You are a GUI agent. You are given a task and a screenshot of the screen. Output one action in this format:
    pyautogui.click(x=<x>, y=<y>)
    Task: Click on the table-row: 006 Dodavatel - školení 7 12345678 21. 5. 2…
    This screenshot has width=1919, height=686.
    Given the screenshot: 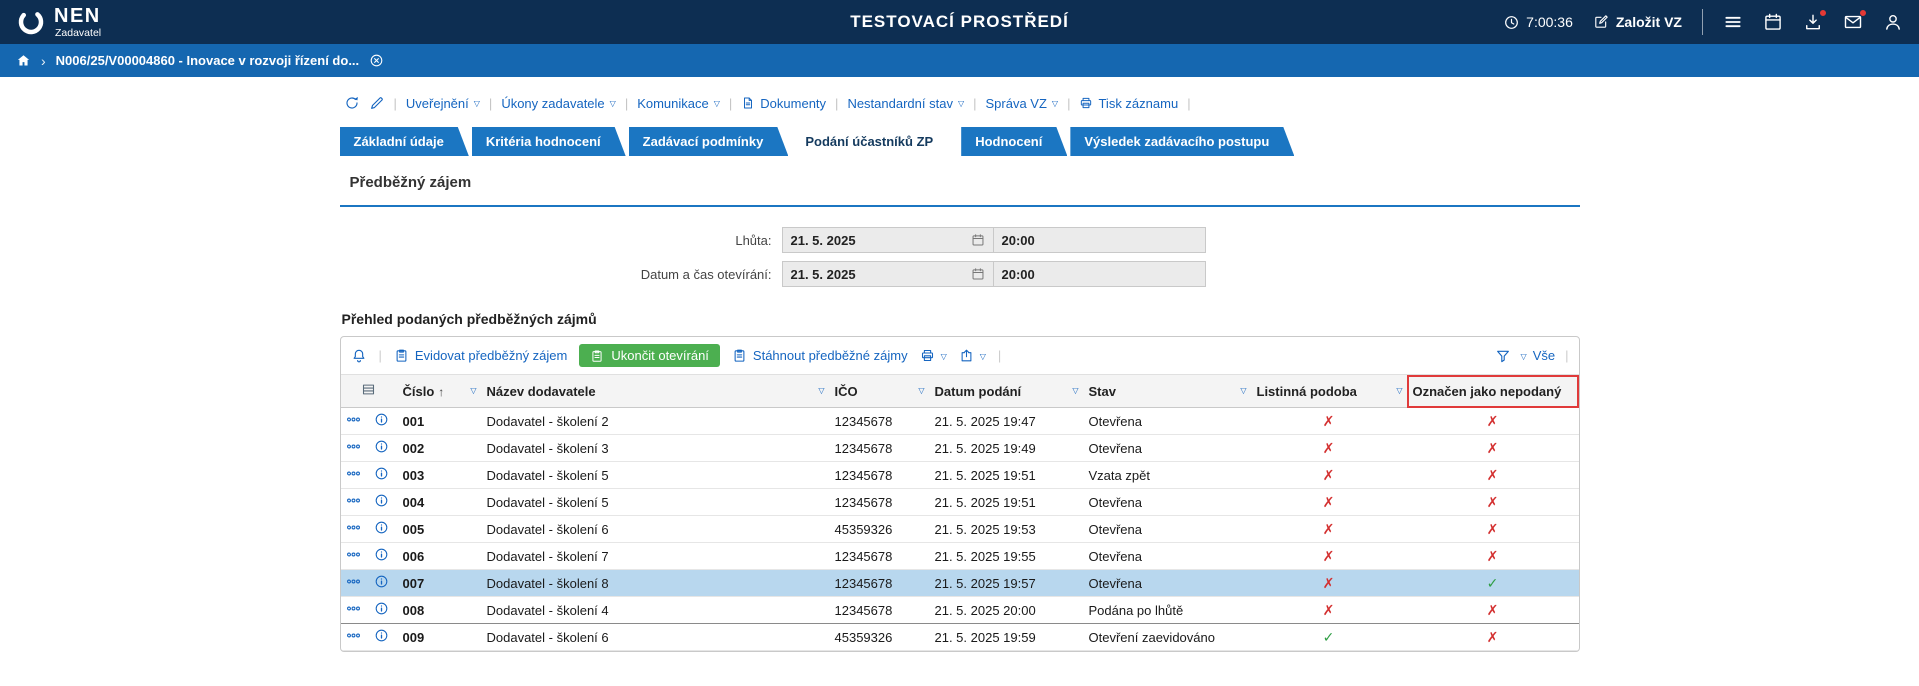 What is the action you would take?
    pyautogui.click(x=959, y=556)
    